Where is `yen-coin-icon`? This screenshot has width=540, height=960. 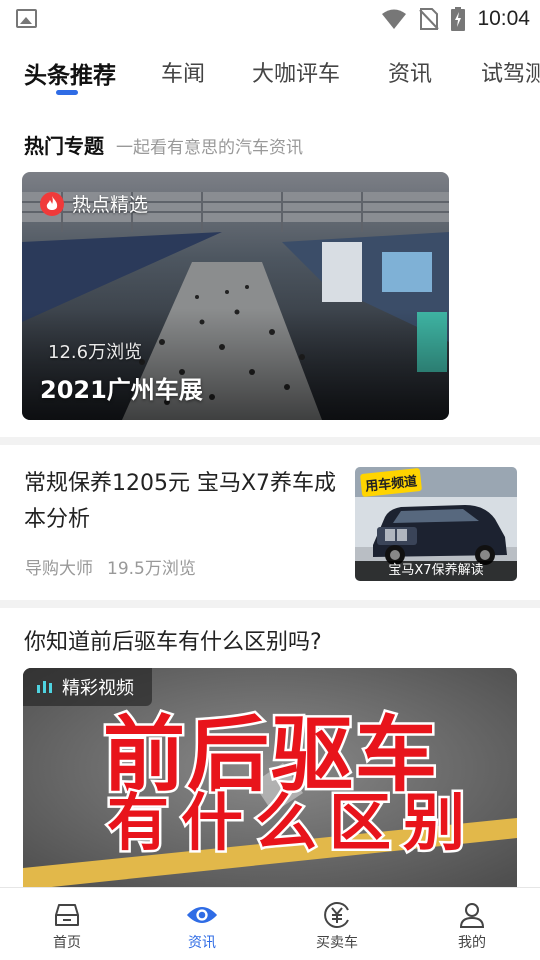
yen-coin-icon is located at coordinates (337, 915).